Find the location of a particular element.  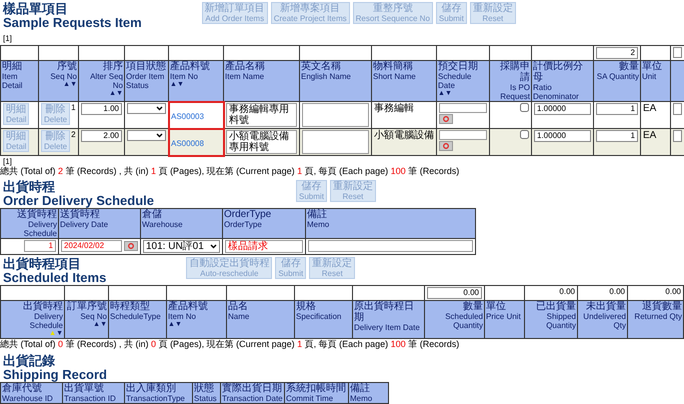

header-label: 未出貨量 Undelivered Qty is located at coordinates (604, 315).